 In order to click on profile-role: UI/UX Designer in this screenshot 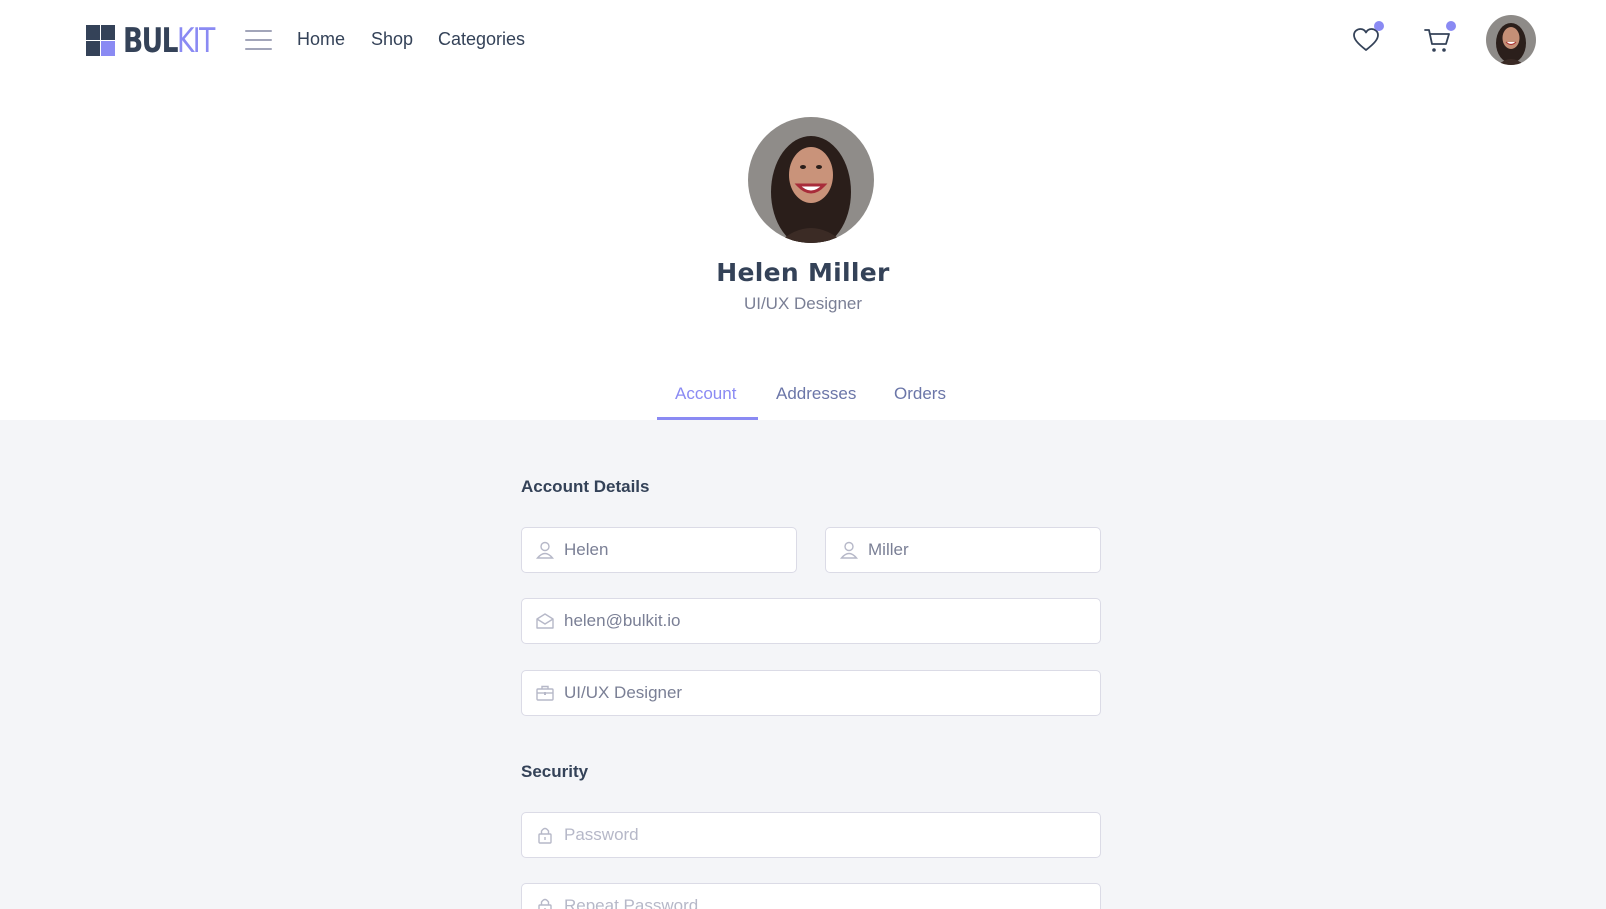, I will do `click(803, 303)`.